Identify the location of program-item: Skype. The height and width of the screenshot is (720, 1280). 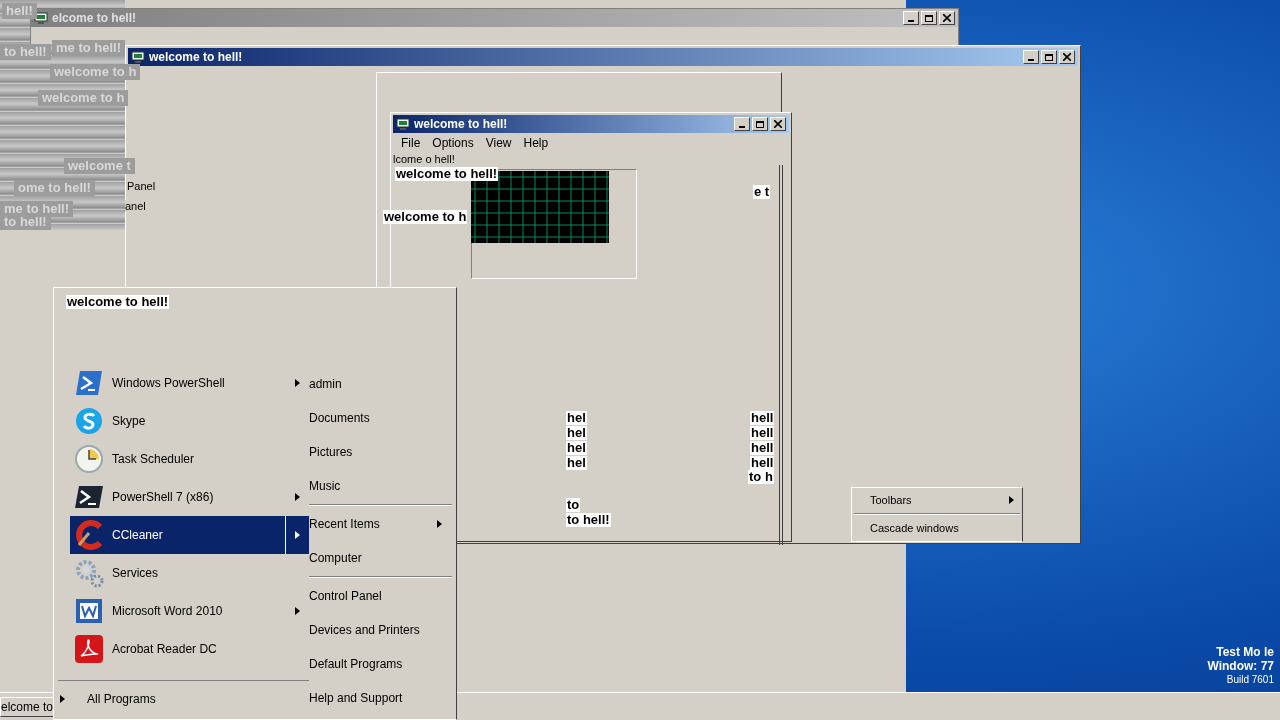
(189, 421).